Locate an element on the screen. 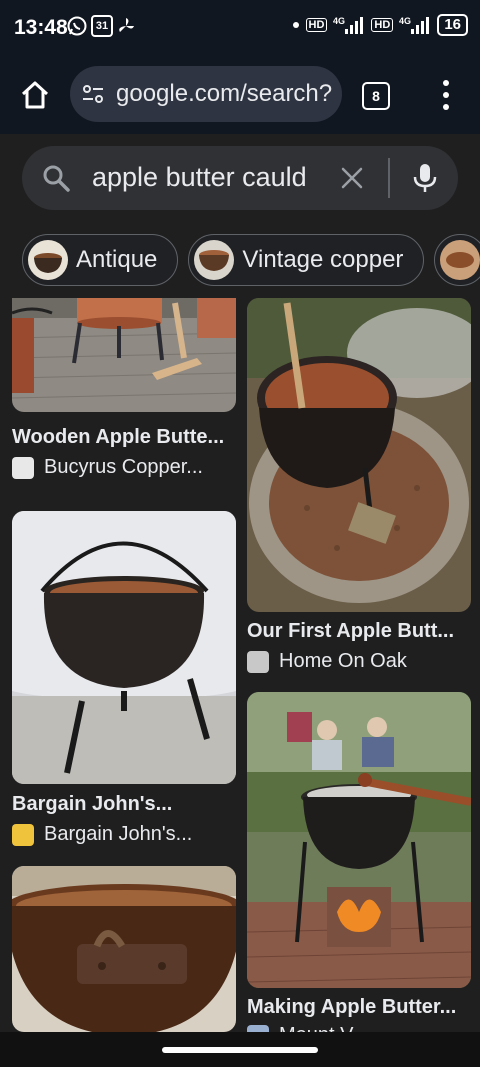 This screenshot has width=480, height=1067. calendar-day: 31 is located at coordinates (102, 26).